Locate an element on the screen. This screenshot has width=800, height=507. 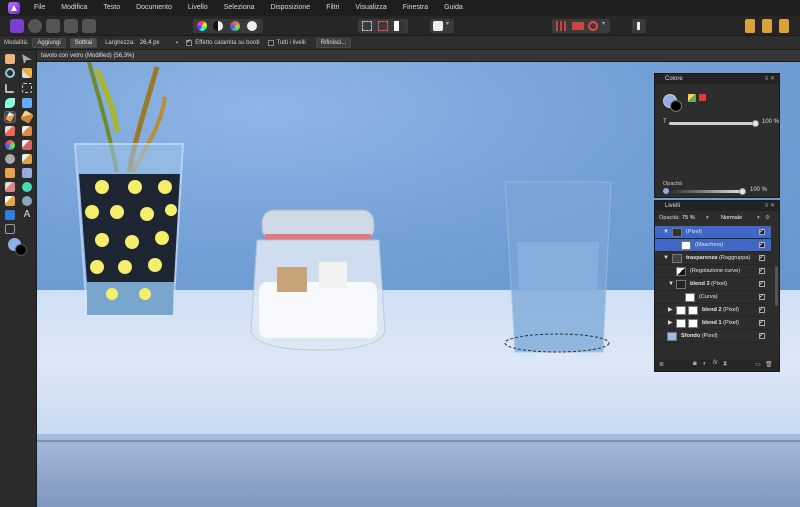
levels-icon is located at coordinates (218, 26).